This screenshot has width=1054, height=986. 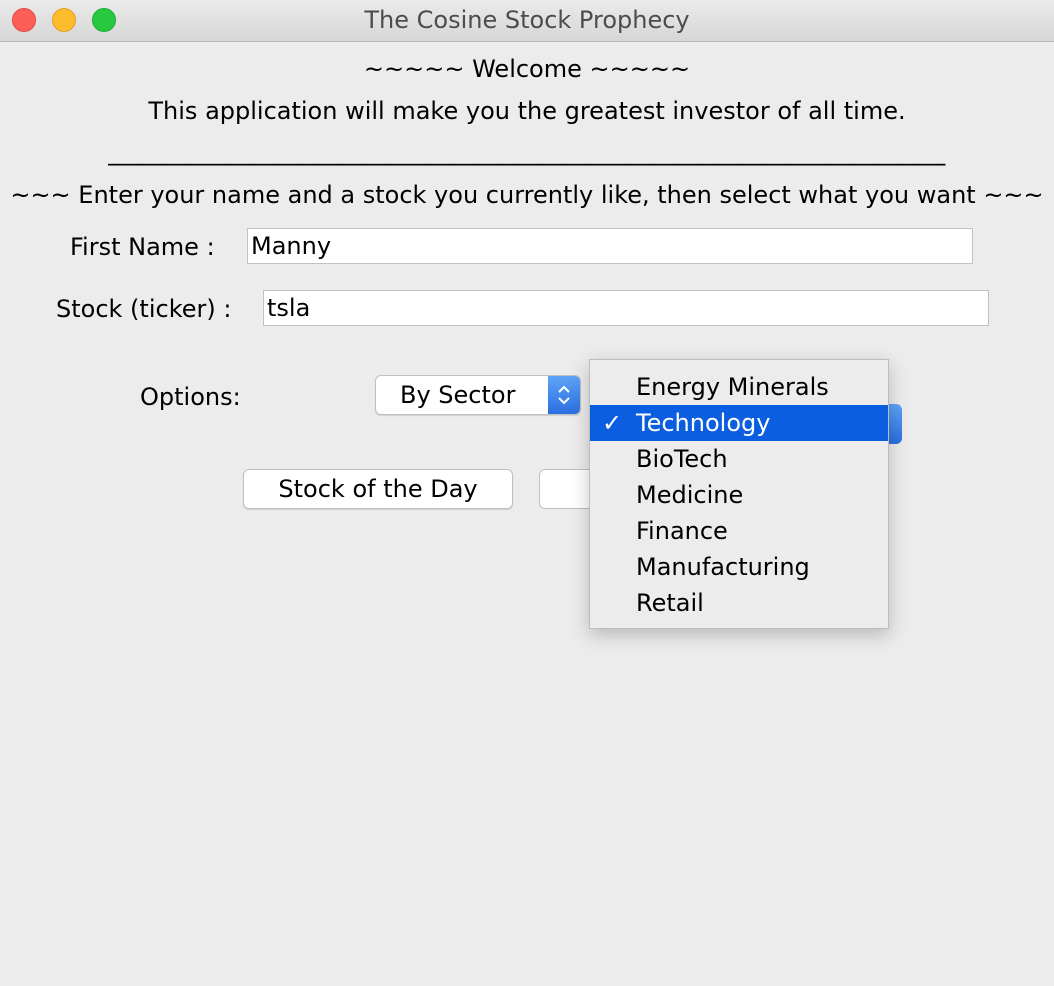 I want to click on sector-option-label: Medicine, so click(x=690, y=495).